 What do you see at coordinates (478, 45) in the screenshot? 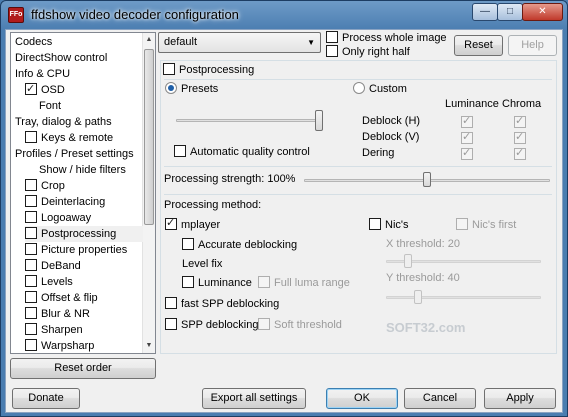
I see `reset-button: Reset` at bounding box center [478, 45].